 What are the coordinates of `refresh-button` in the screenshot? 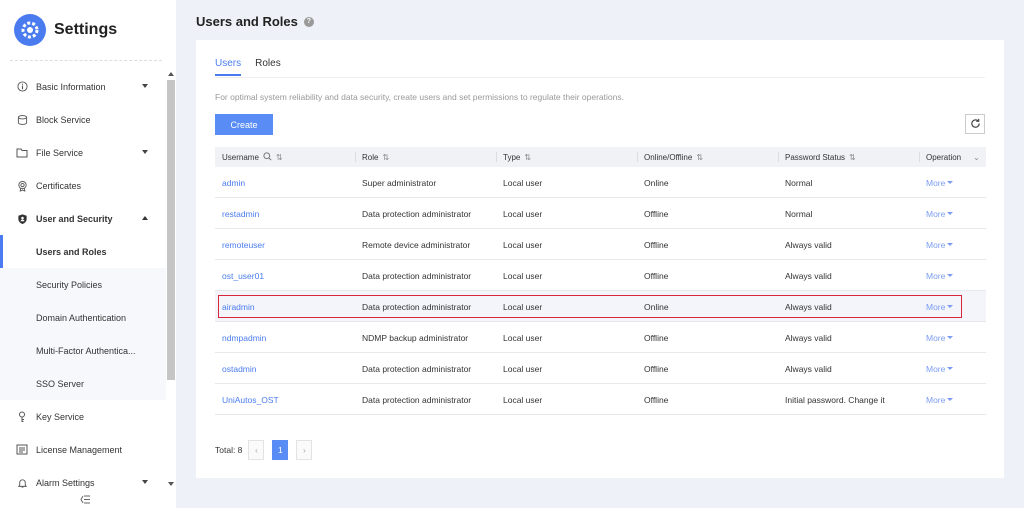 It's located at (975, 124).